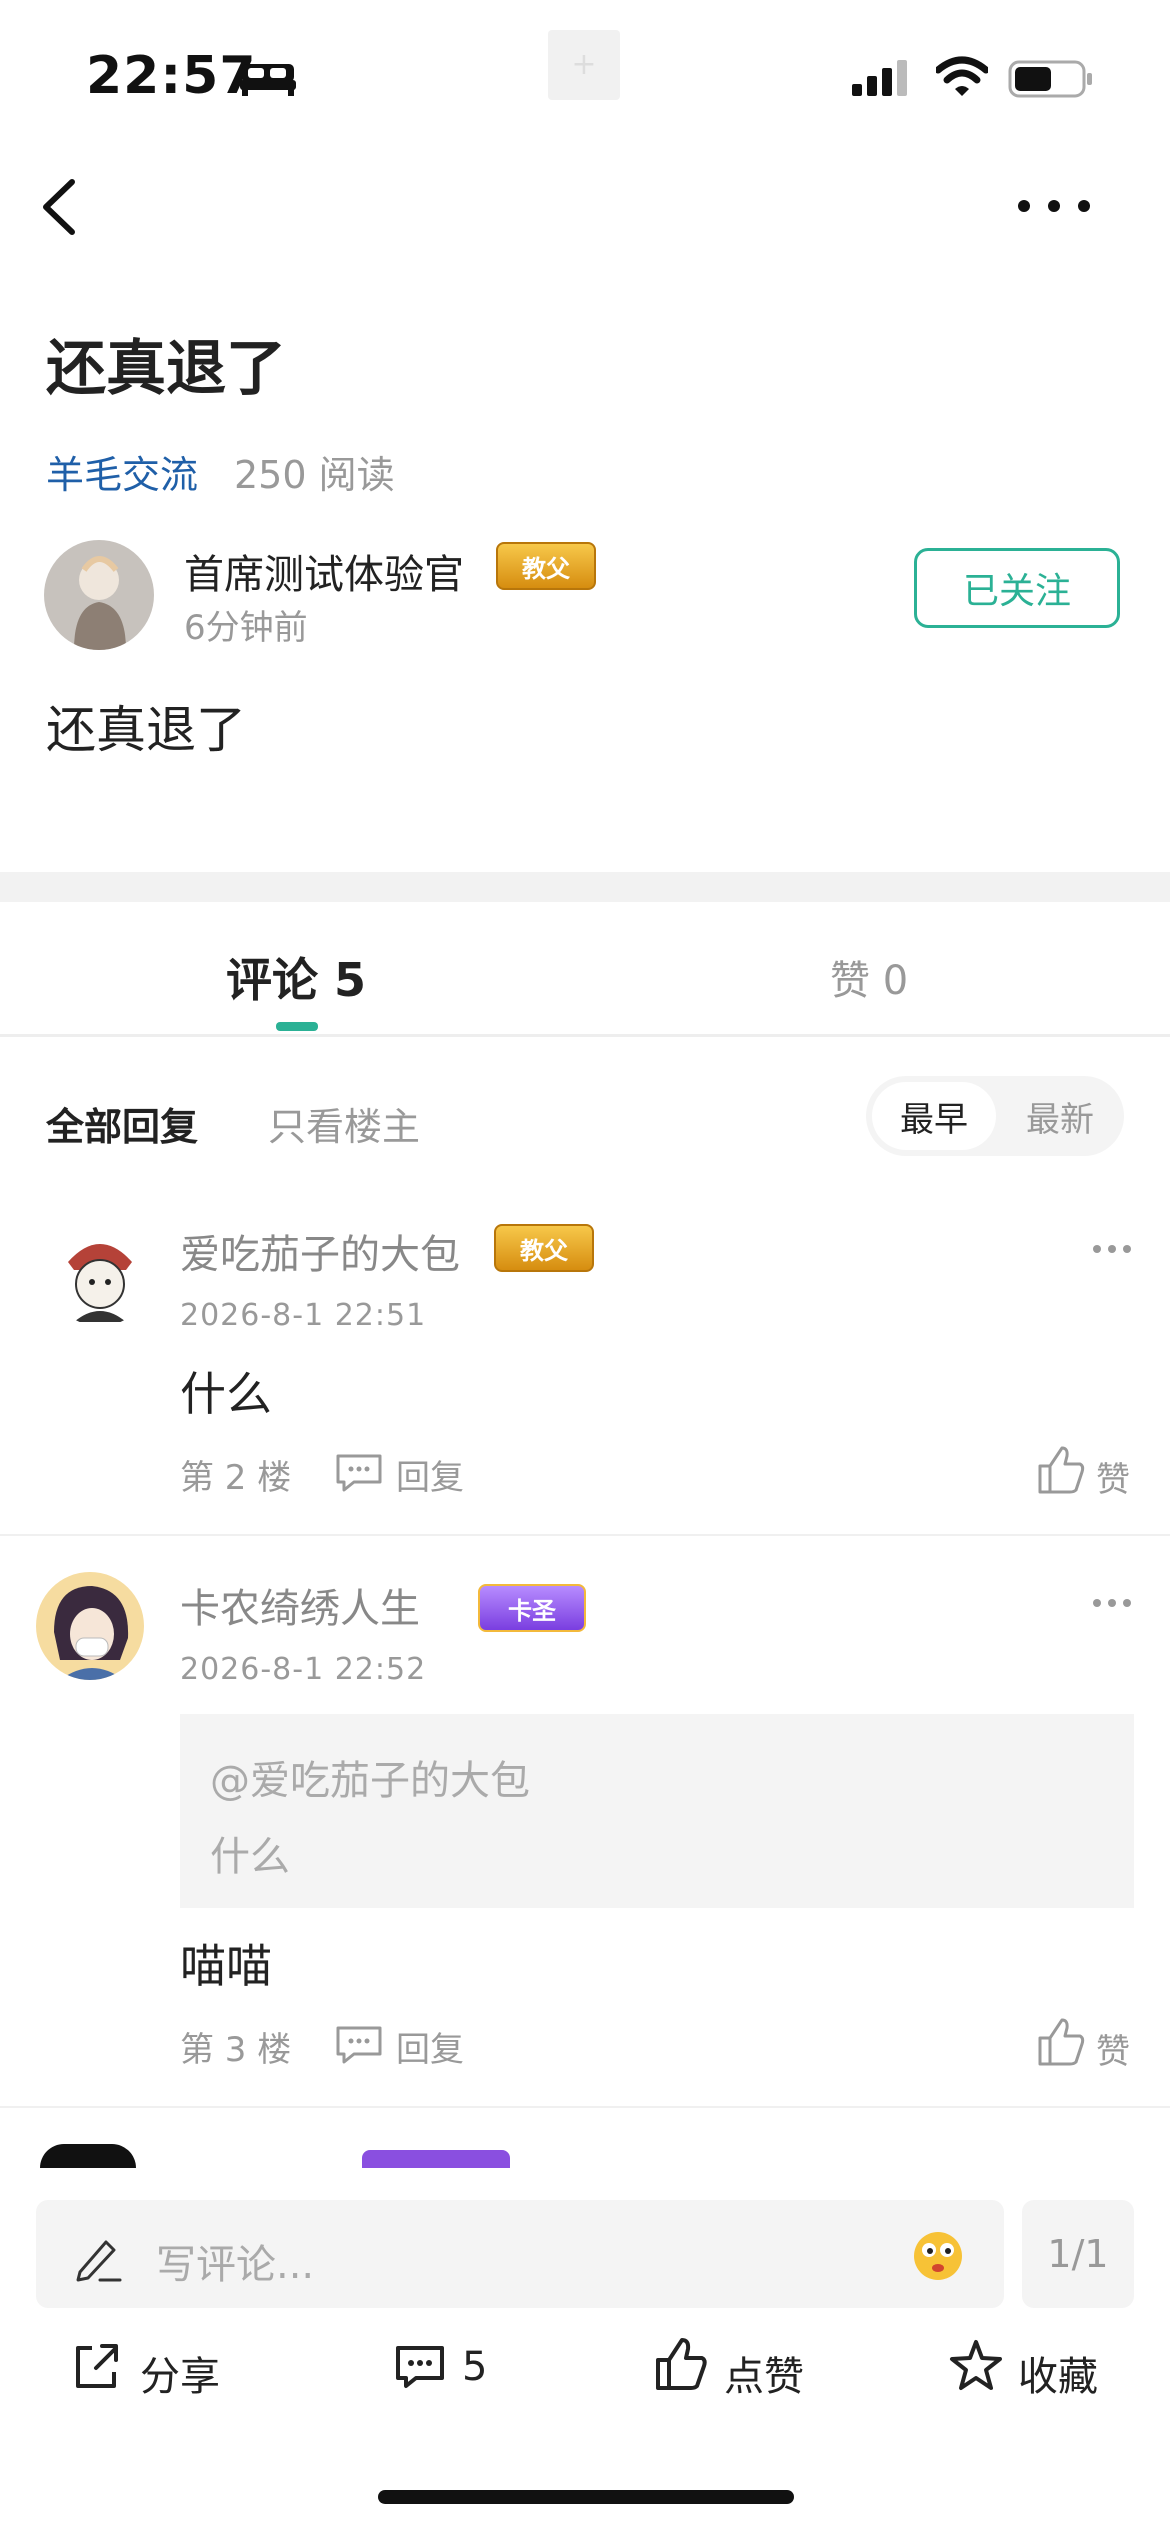 This screenshot has width=1170, height=2532. Describe the element at coordinates (436, 2159) in the screenshot. I see `badge-partial` at that location.